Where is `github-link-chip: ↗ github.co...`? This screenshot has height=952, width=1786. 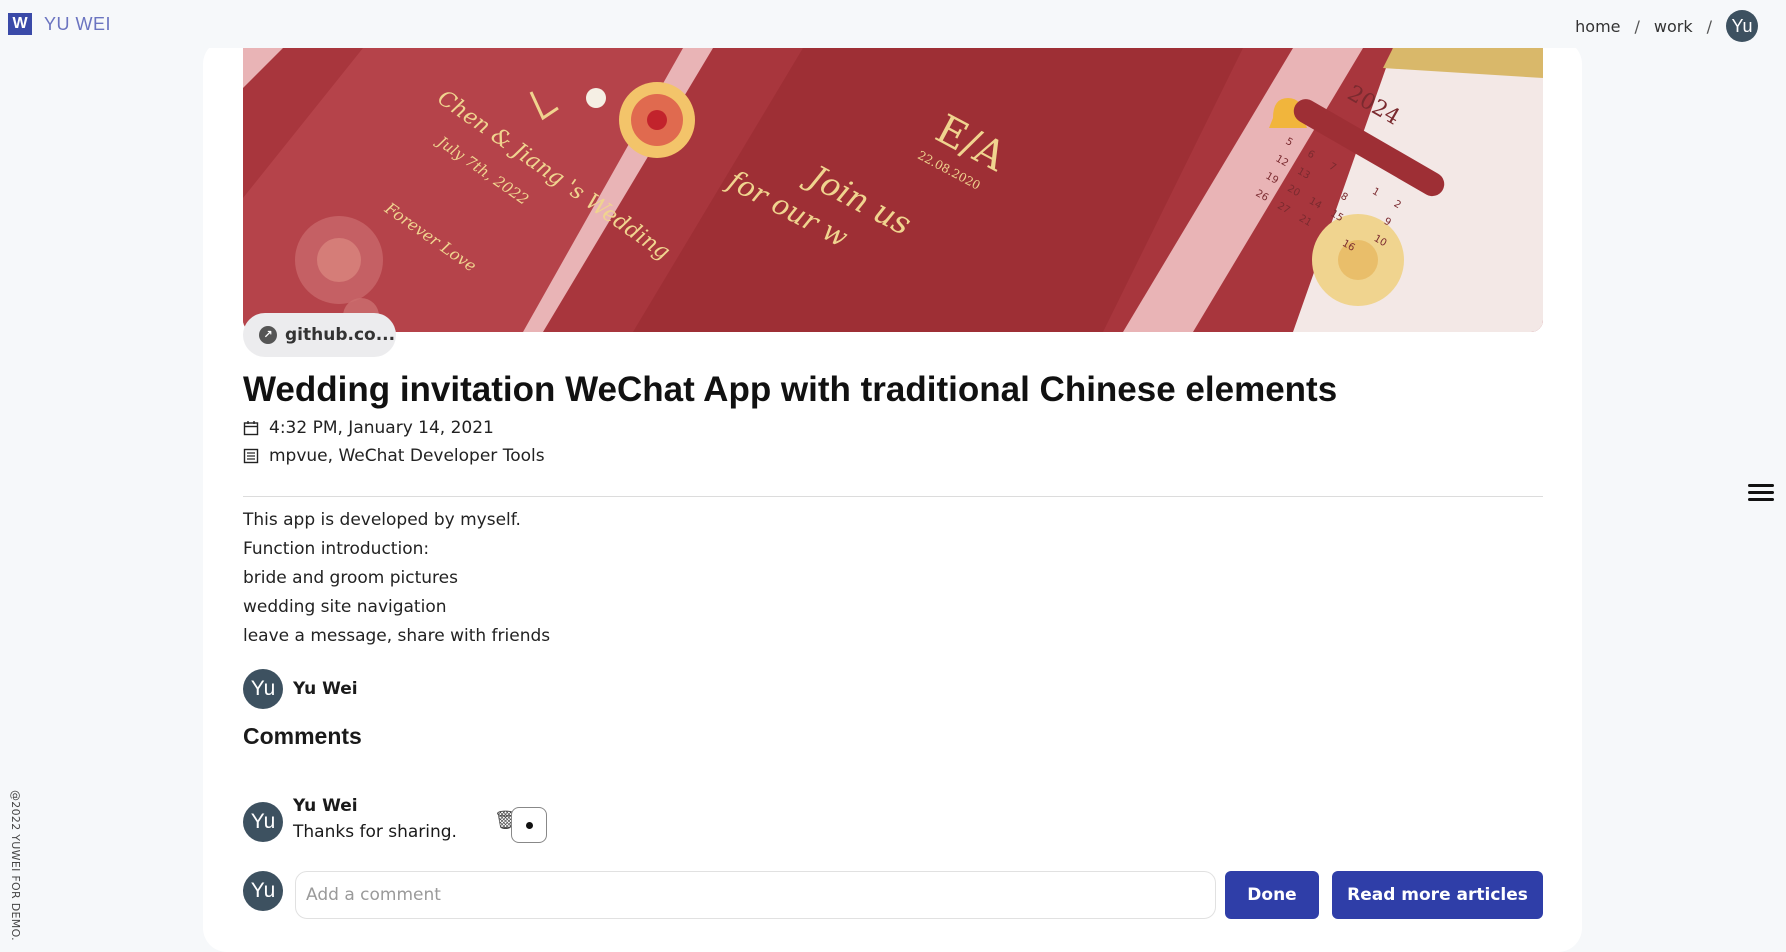
github-link-chip: ↗ github.co... is located at coordinates (319, 335).